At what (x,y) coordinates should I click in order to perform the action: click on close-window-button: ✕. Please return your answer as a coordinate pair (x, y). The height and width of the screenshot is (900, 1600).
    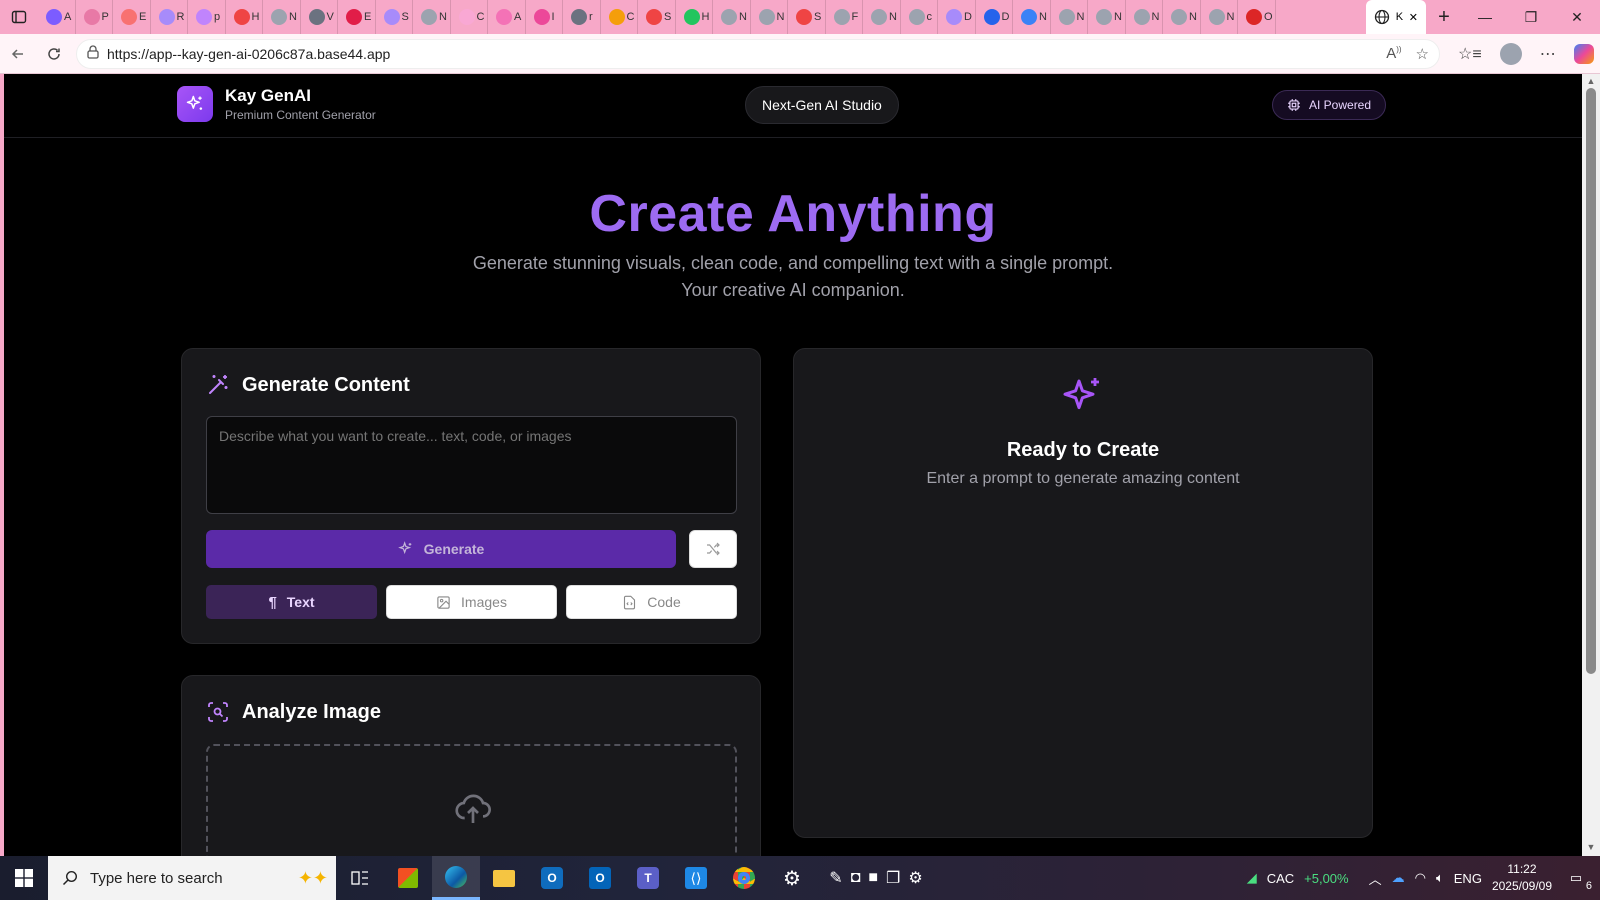
    Looking at the image, I should click on (1577, 17).